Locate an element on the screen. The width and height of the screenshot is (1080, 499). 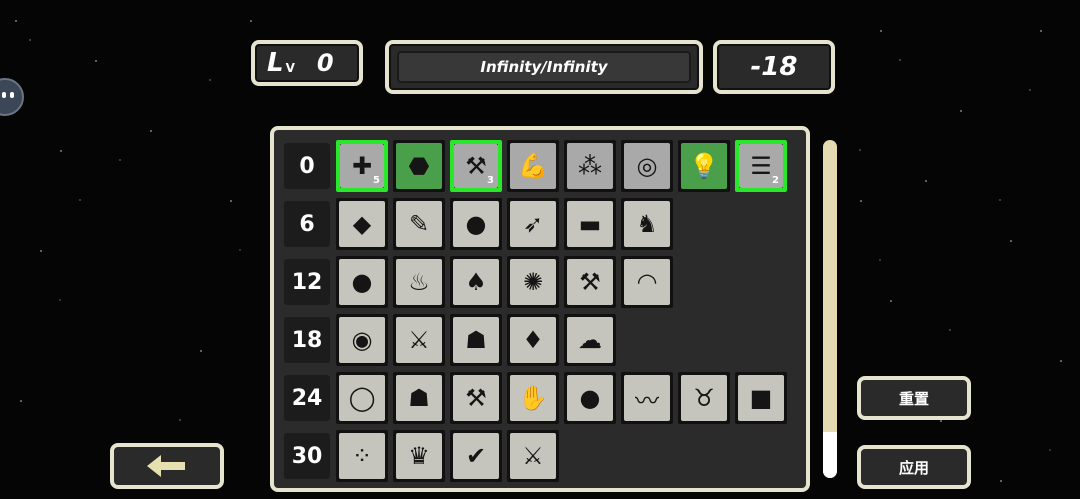
dragon-sword-icon: ⚔ is located at coordinates (533, 456).